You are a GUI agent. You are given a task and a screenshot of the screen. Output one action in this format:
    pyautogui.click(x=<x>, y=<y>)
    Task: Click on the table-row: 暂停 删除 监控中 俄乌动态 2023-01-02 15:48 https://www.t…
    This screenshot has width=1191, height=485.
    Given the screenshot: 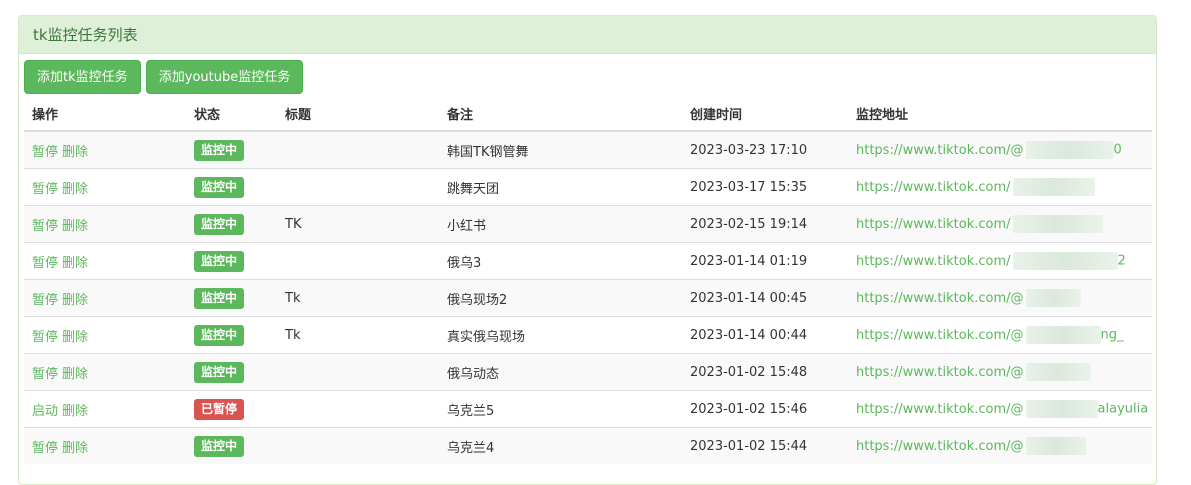 What is the action you would take?
    pyautogui.click(x=588, y=372)
    